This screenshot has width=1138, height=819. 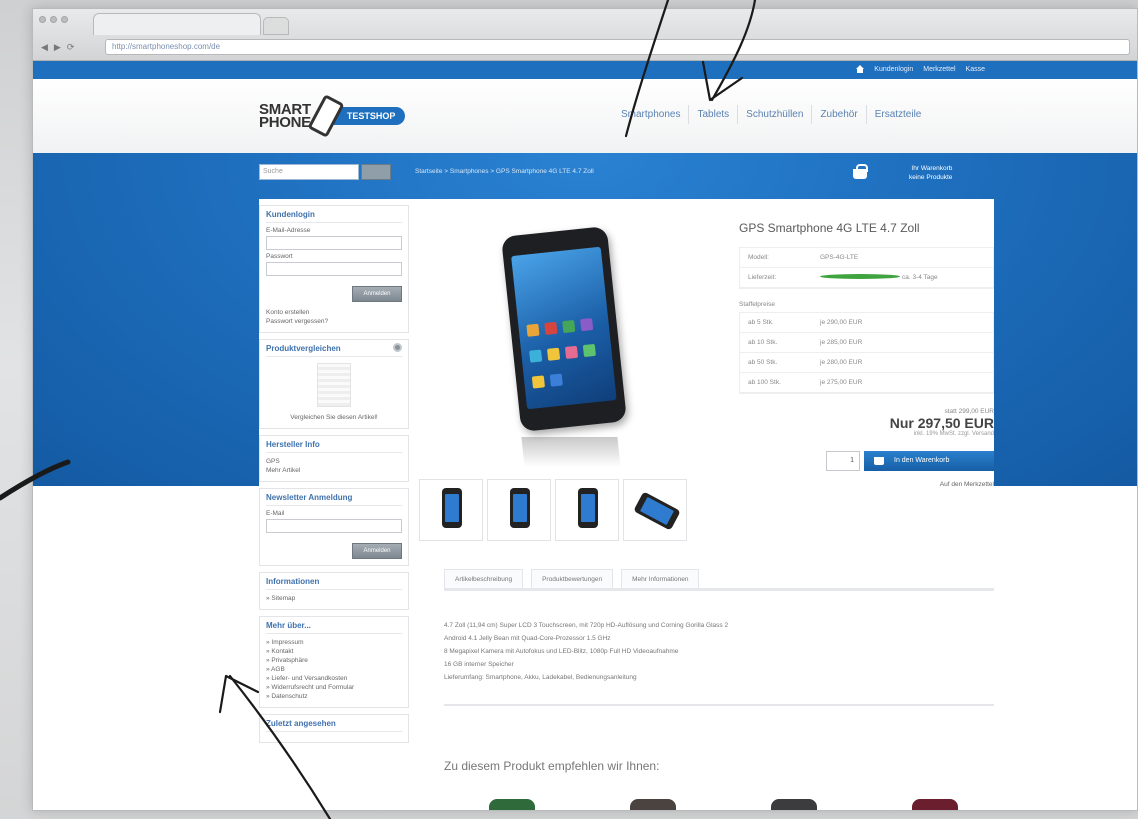 What do you see at coordinates (647, 69) in the screenshot?
I see `arrow-left-stroke` at bounding box center [647, 69].